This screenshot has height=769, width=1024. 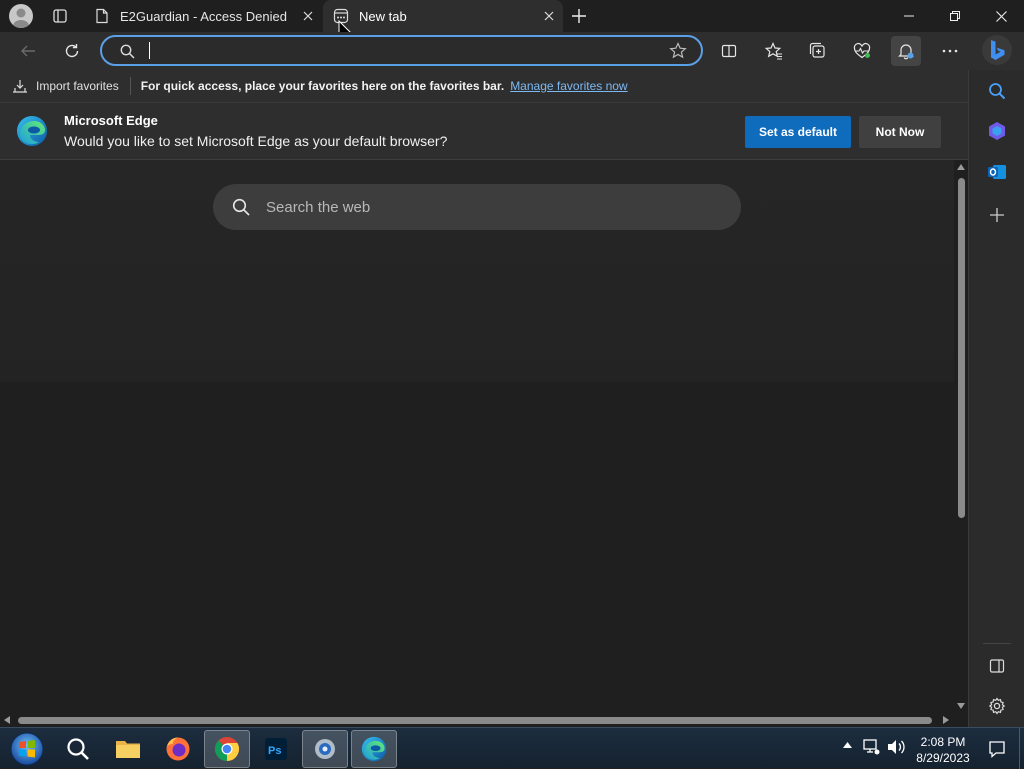 What do you see at coordinates (443, 16) in the screenshot?
I see `tab-new-tab: New tab` at bounding box center [443, 16].